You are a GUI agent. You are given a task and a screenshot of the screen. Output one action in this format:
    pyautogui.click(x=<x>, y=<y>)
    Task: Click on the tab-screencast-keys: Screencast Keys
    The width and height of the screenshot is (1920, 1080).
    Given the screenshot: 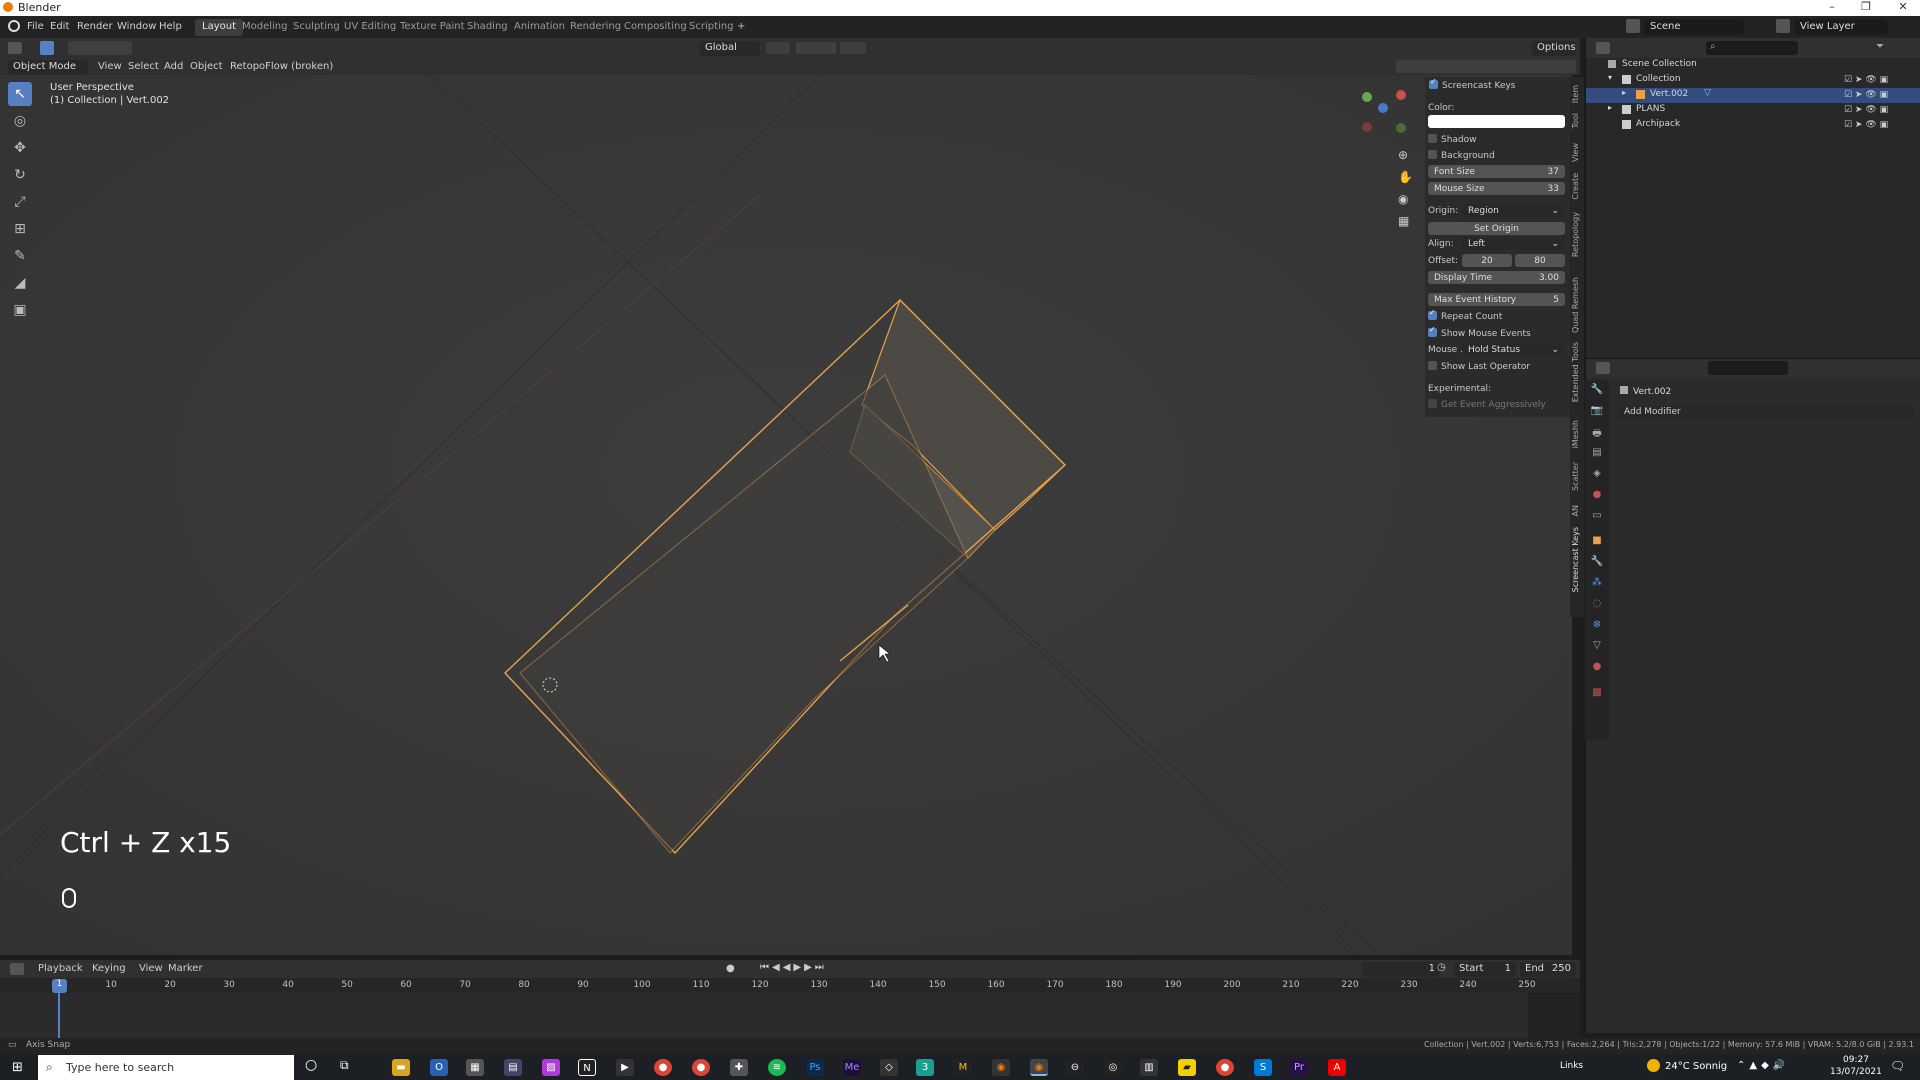 What is the action you would take?
    pyautogui.click(x=1575, y=559)
    